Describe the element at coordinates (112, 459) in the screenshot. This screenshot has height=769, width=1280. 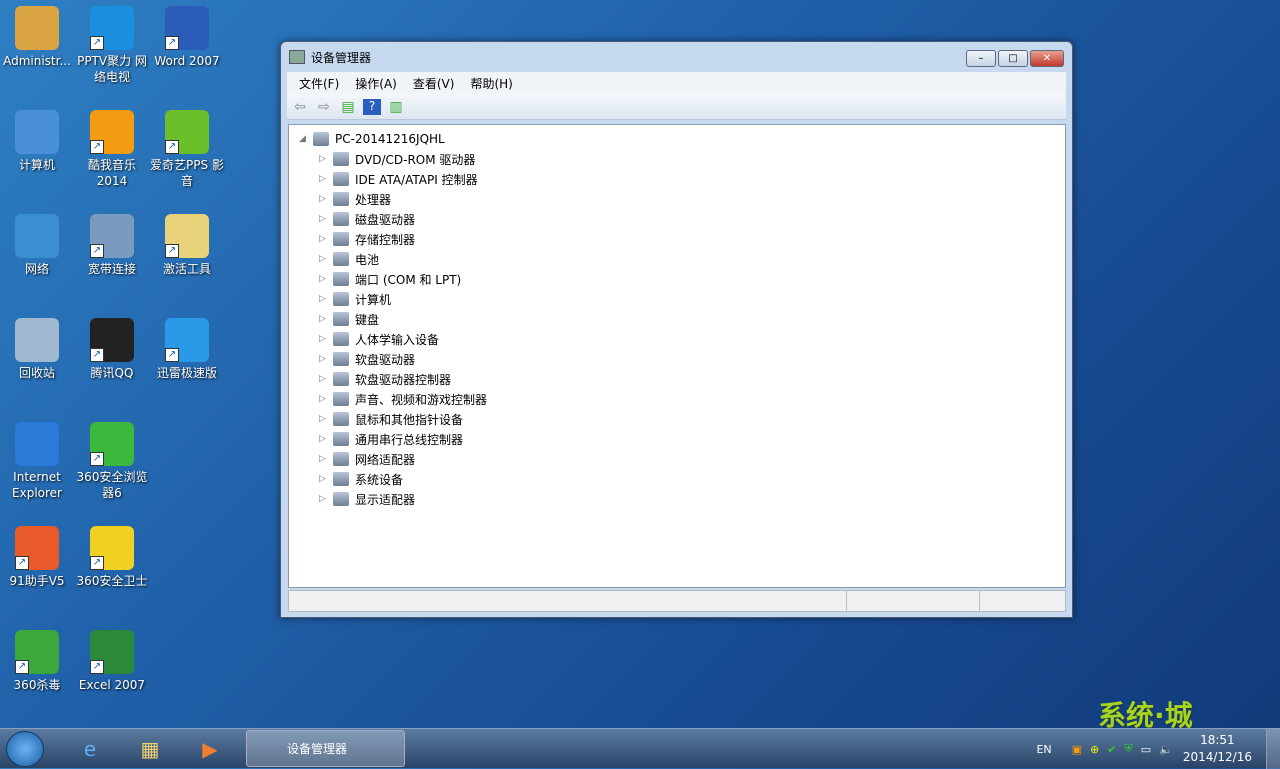
I see `desktop-icon: ↗ 360安全浏览 器6` at that location.